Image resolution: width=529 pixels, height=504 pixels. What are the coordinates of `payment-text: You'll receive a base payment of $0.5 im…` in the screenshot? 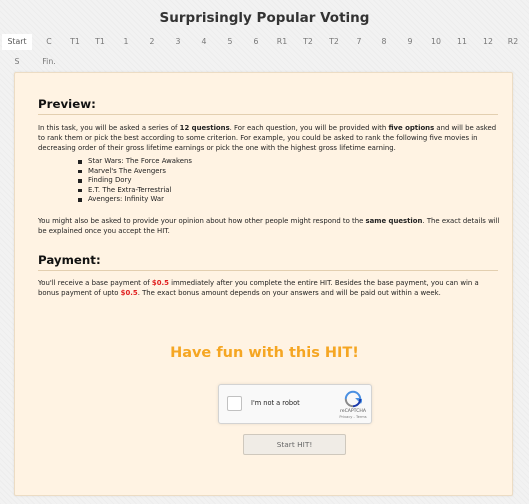 It's located at (258, 288).